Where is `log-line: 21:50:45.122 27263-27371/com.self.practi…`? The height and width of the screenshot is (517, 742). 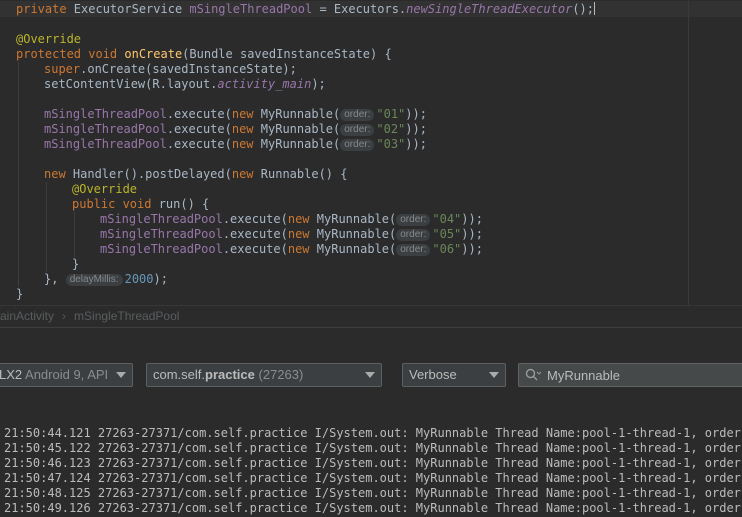
log-line: 21:50:45.122 27263-27371/com.self.practi… is located at coordinates (373, 448).